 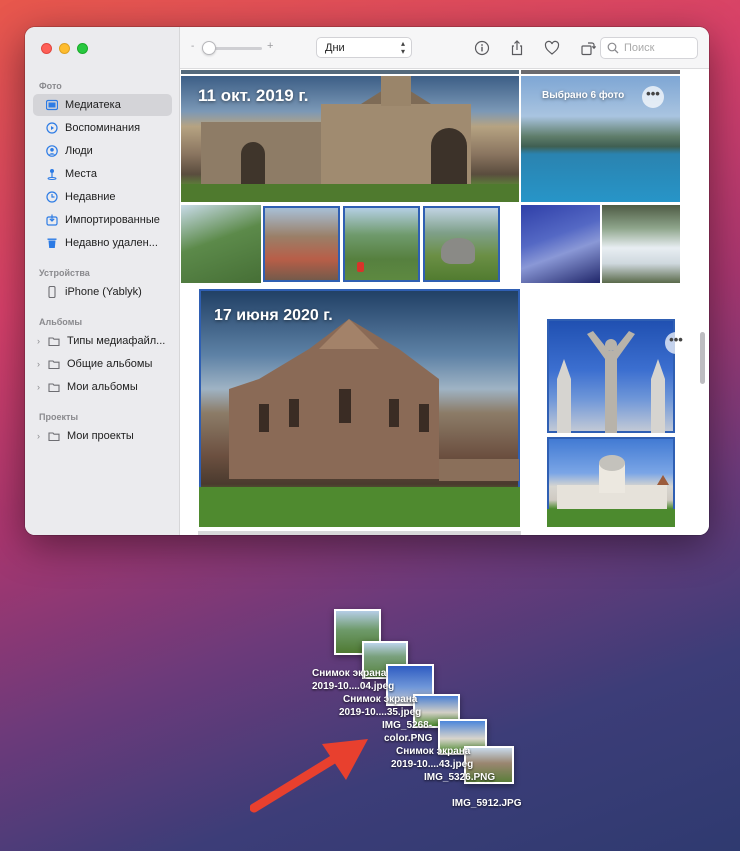 I want to click on rotate-icon, so click(x=588, y=49).